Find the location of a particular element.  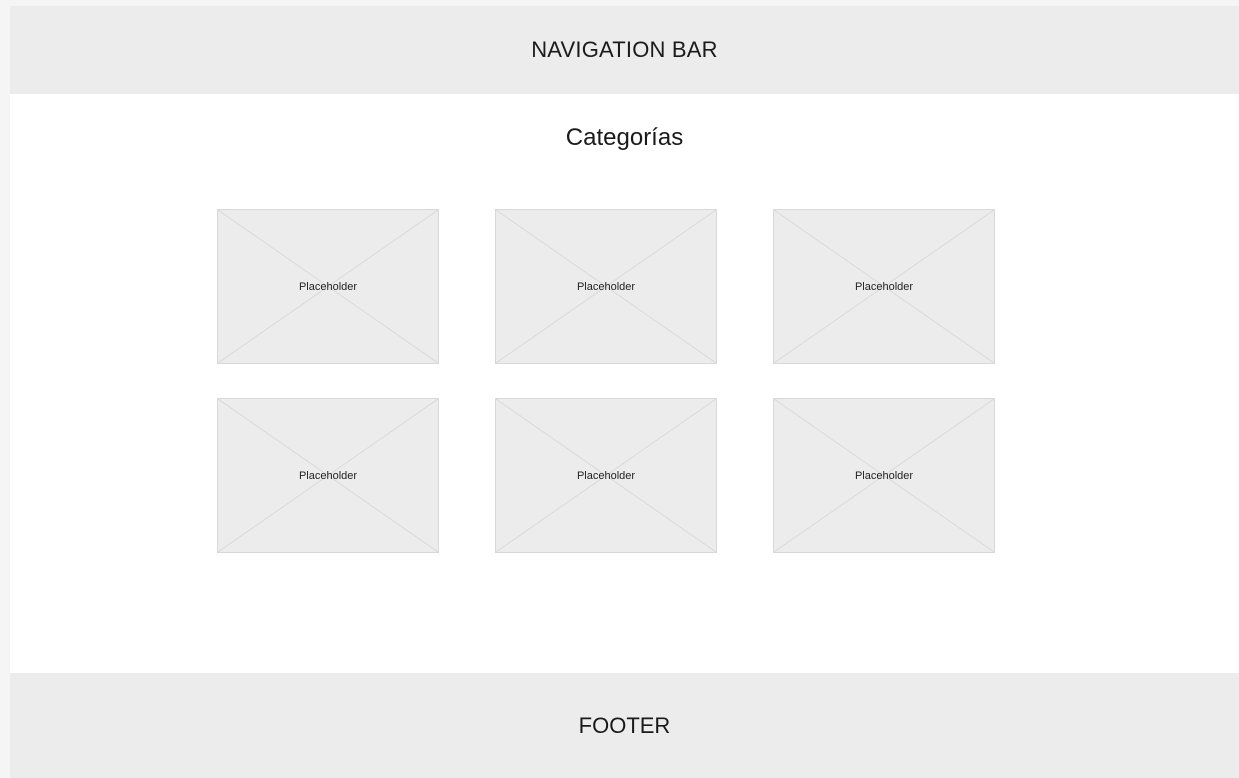

footer-label: FOOTER is located at coordinates (624, 725).